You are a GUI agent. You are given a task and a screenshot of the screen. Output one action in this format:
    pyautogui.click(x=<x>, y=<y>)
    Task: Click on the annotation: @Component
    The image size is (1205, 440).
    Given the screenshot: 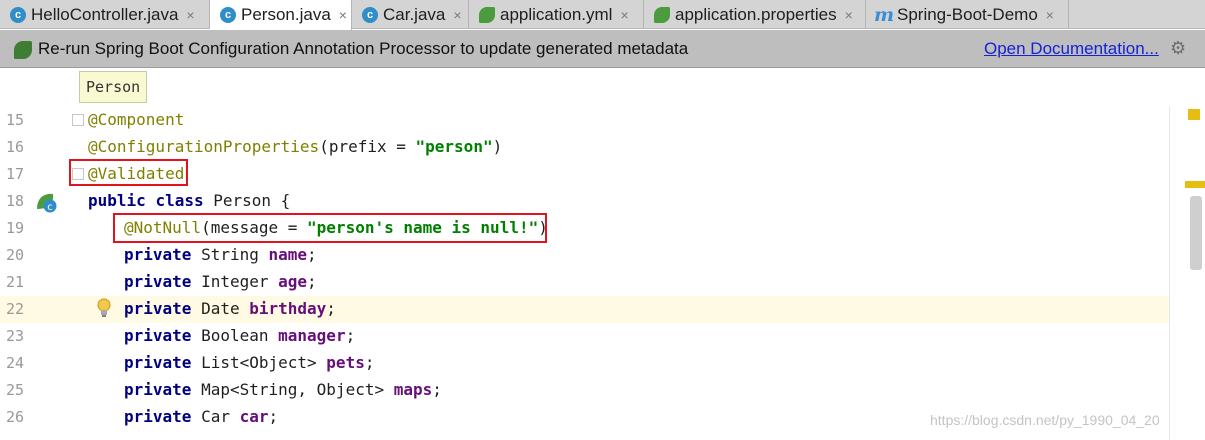 What is the action you would take?
    pyautogui.click(x=136, y=119)
    